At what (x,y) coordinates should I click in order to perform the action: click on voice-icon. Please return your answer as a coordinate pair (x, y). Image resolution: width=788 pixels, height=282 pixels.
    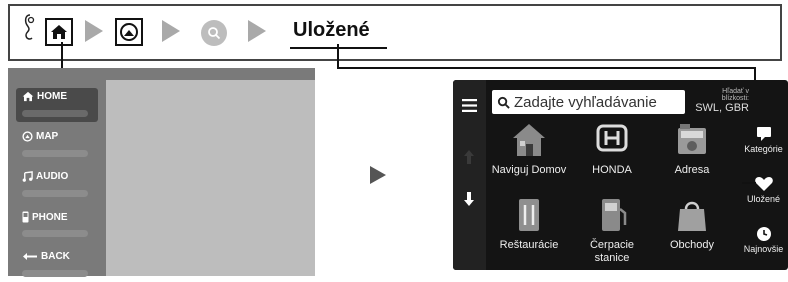
    Looking at the image, I should click on (29, 27).